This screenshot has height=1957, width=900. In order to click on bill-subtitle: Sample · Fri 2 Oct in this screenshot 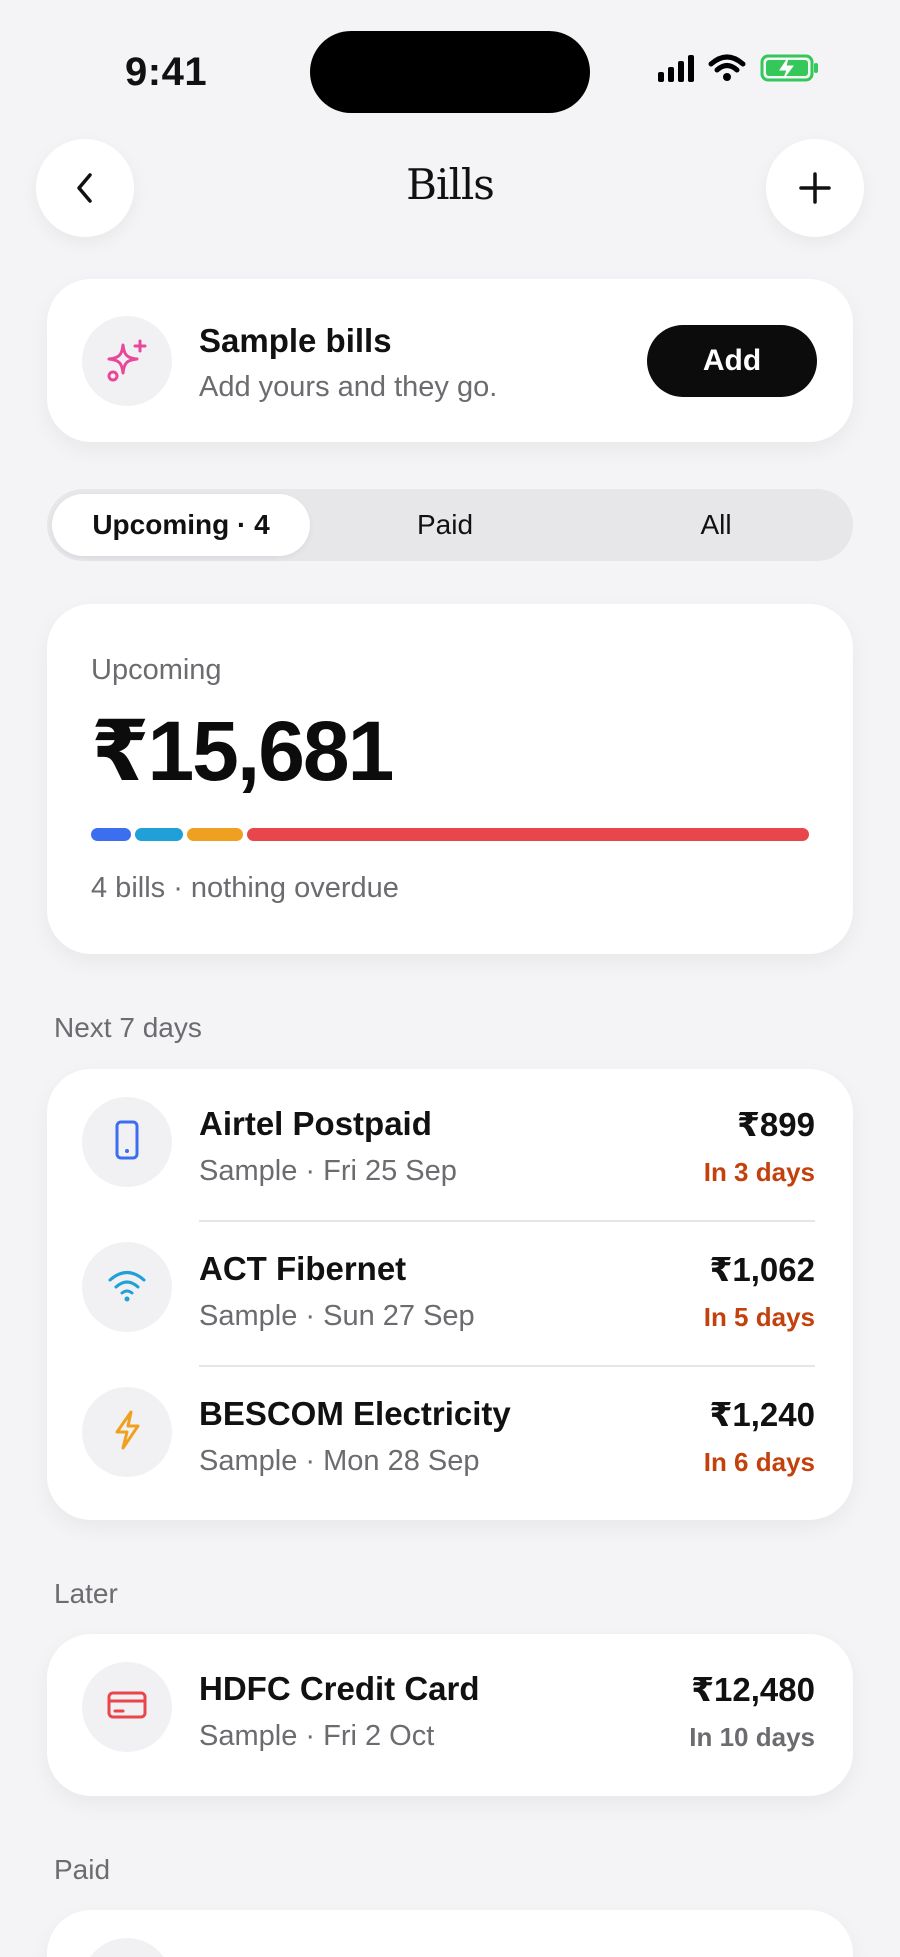, I will do `click(317, 1736)`.